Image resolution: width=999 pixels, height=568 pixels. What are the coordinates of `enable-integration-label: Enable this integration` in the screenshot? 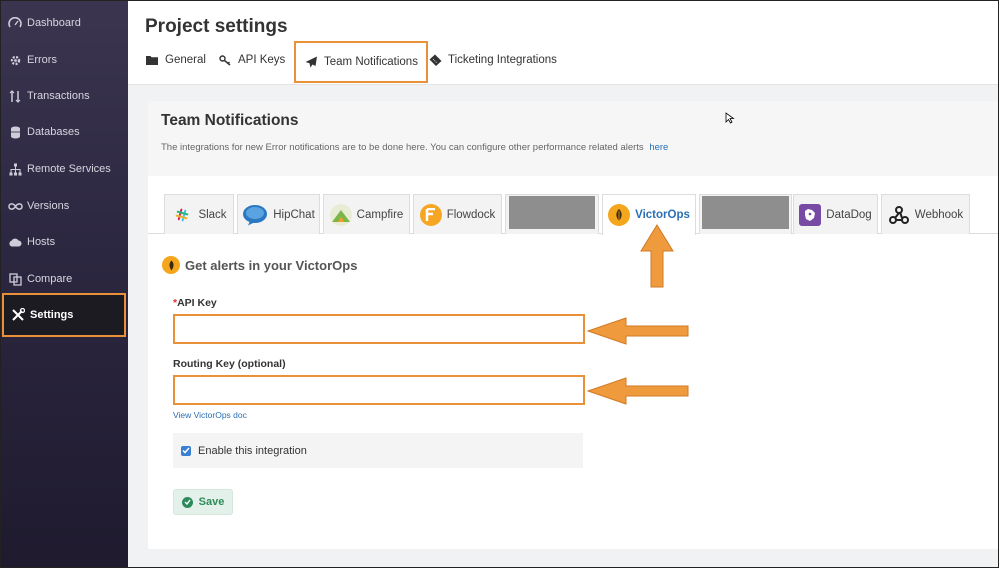 It's located at (252, 450).